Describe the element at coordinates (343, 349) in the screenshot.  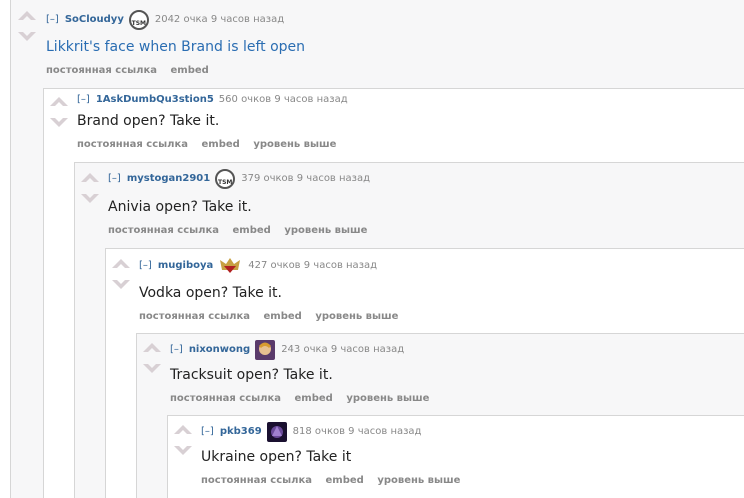
I see `score-and-time: 243 очка 9 часов назад` at that location.